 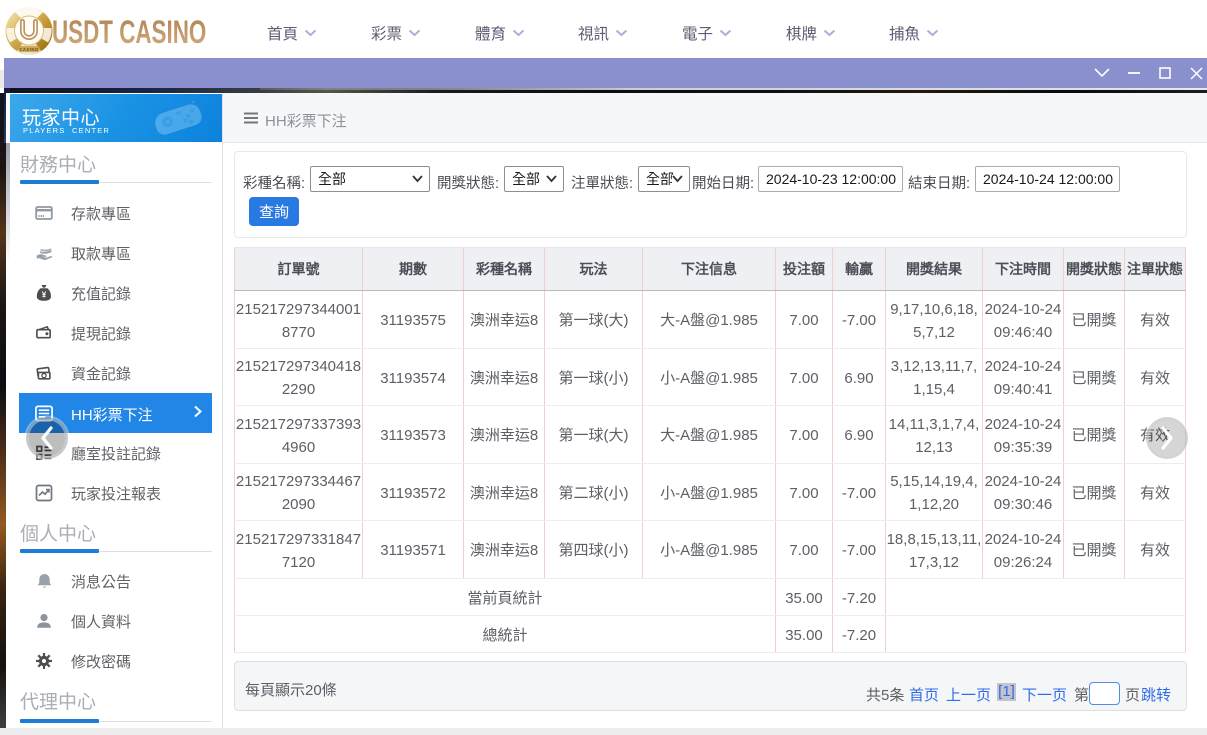 I want to click on svg-text: CASINO, so click(x=29, y=49).